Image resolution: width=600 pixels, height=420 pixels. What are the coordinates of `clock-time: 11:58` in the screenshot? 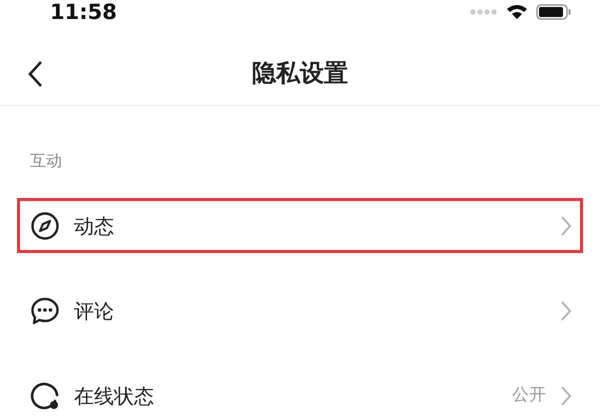 It's located at (83, 12).